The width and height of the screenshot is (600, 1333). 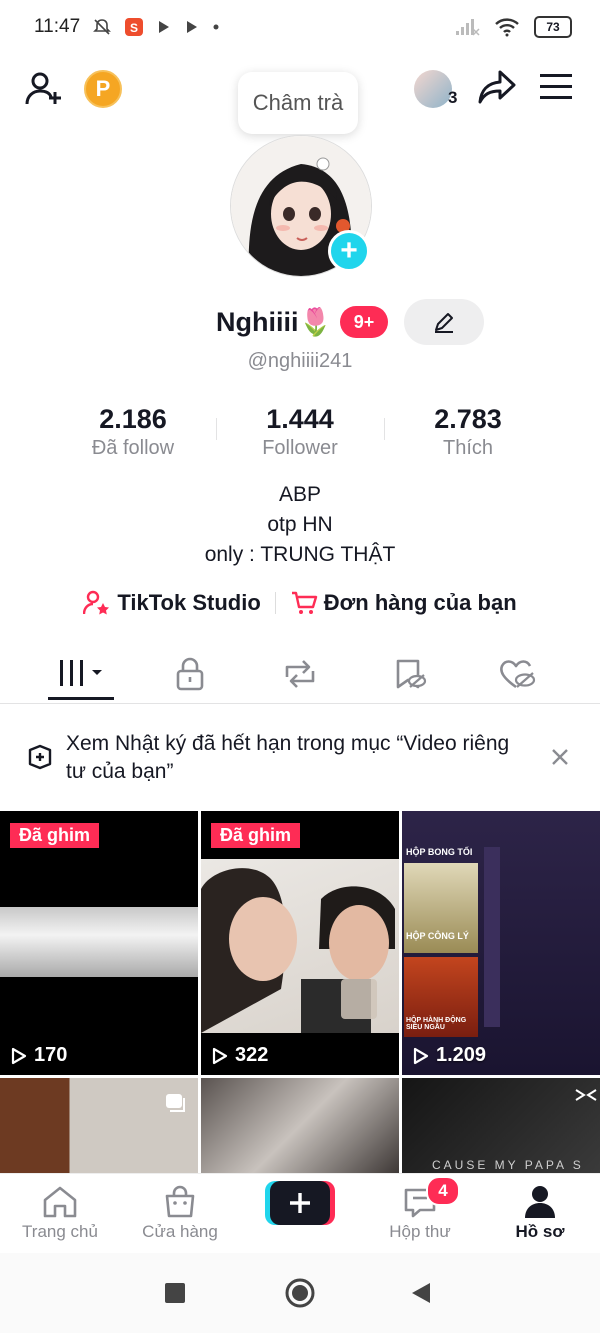 I want to click on video-thumbnail: Đã ghim 322, so click(x=300, y=943).